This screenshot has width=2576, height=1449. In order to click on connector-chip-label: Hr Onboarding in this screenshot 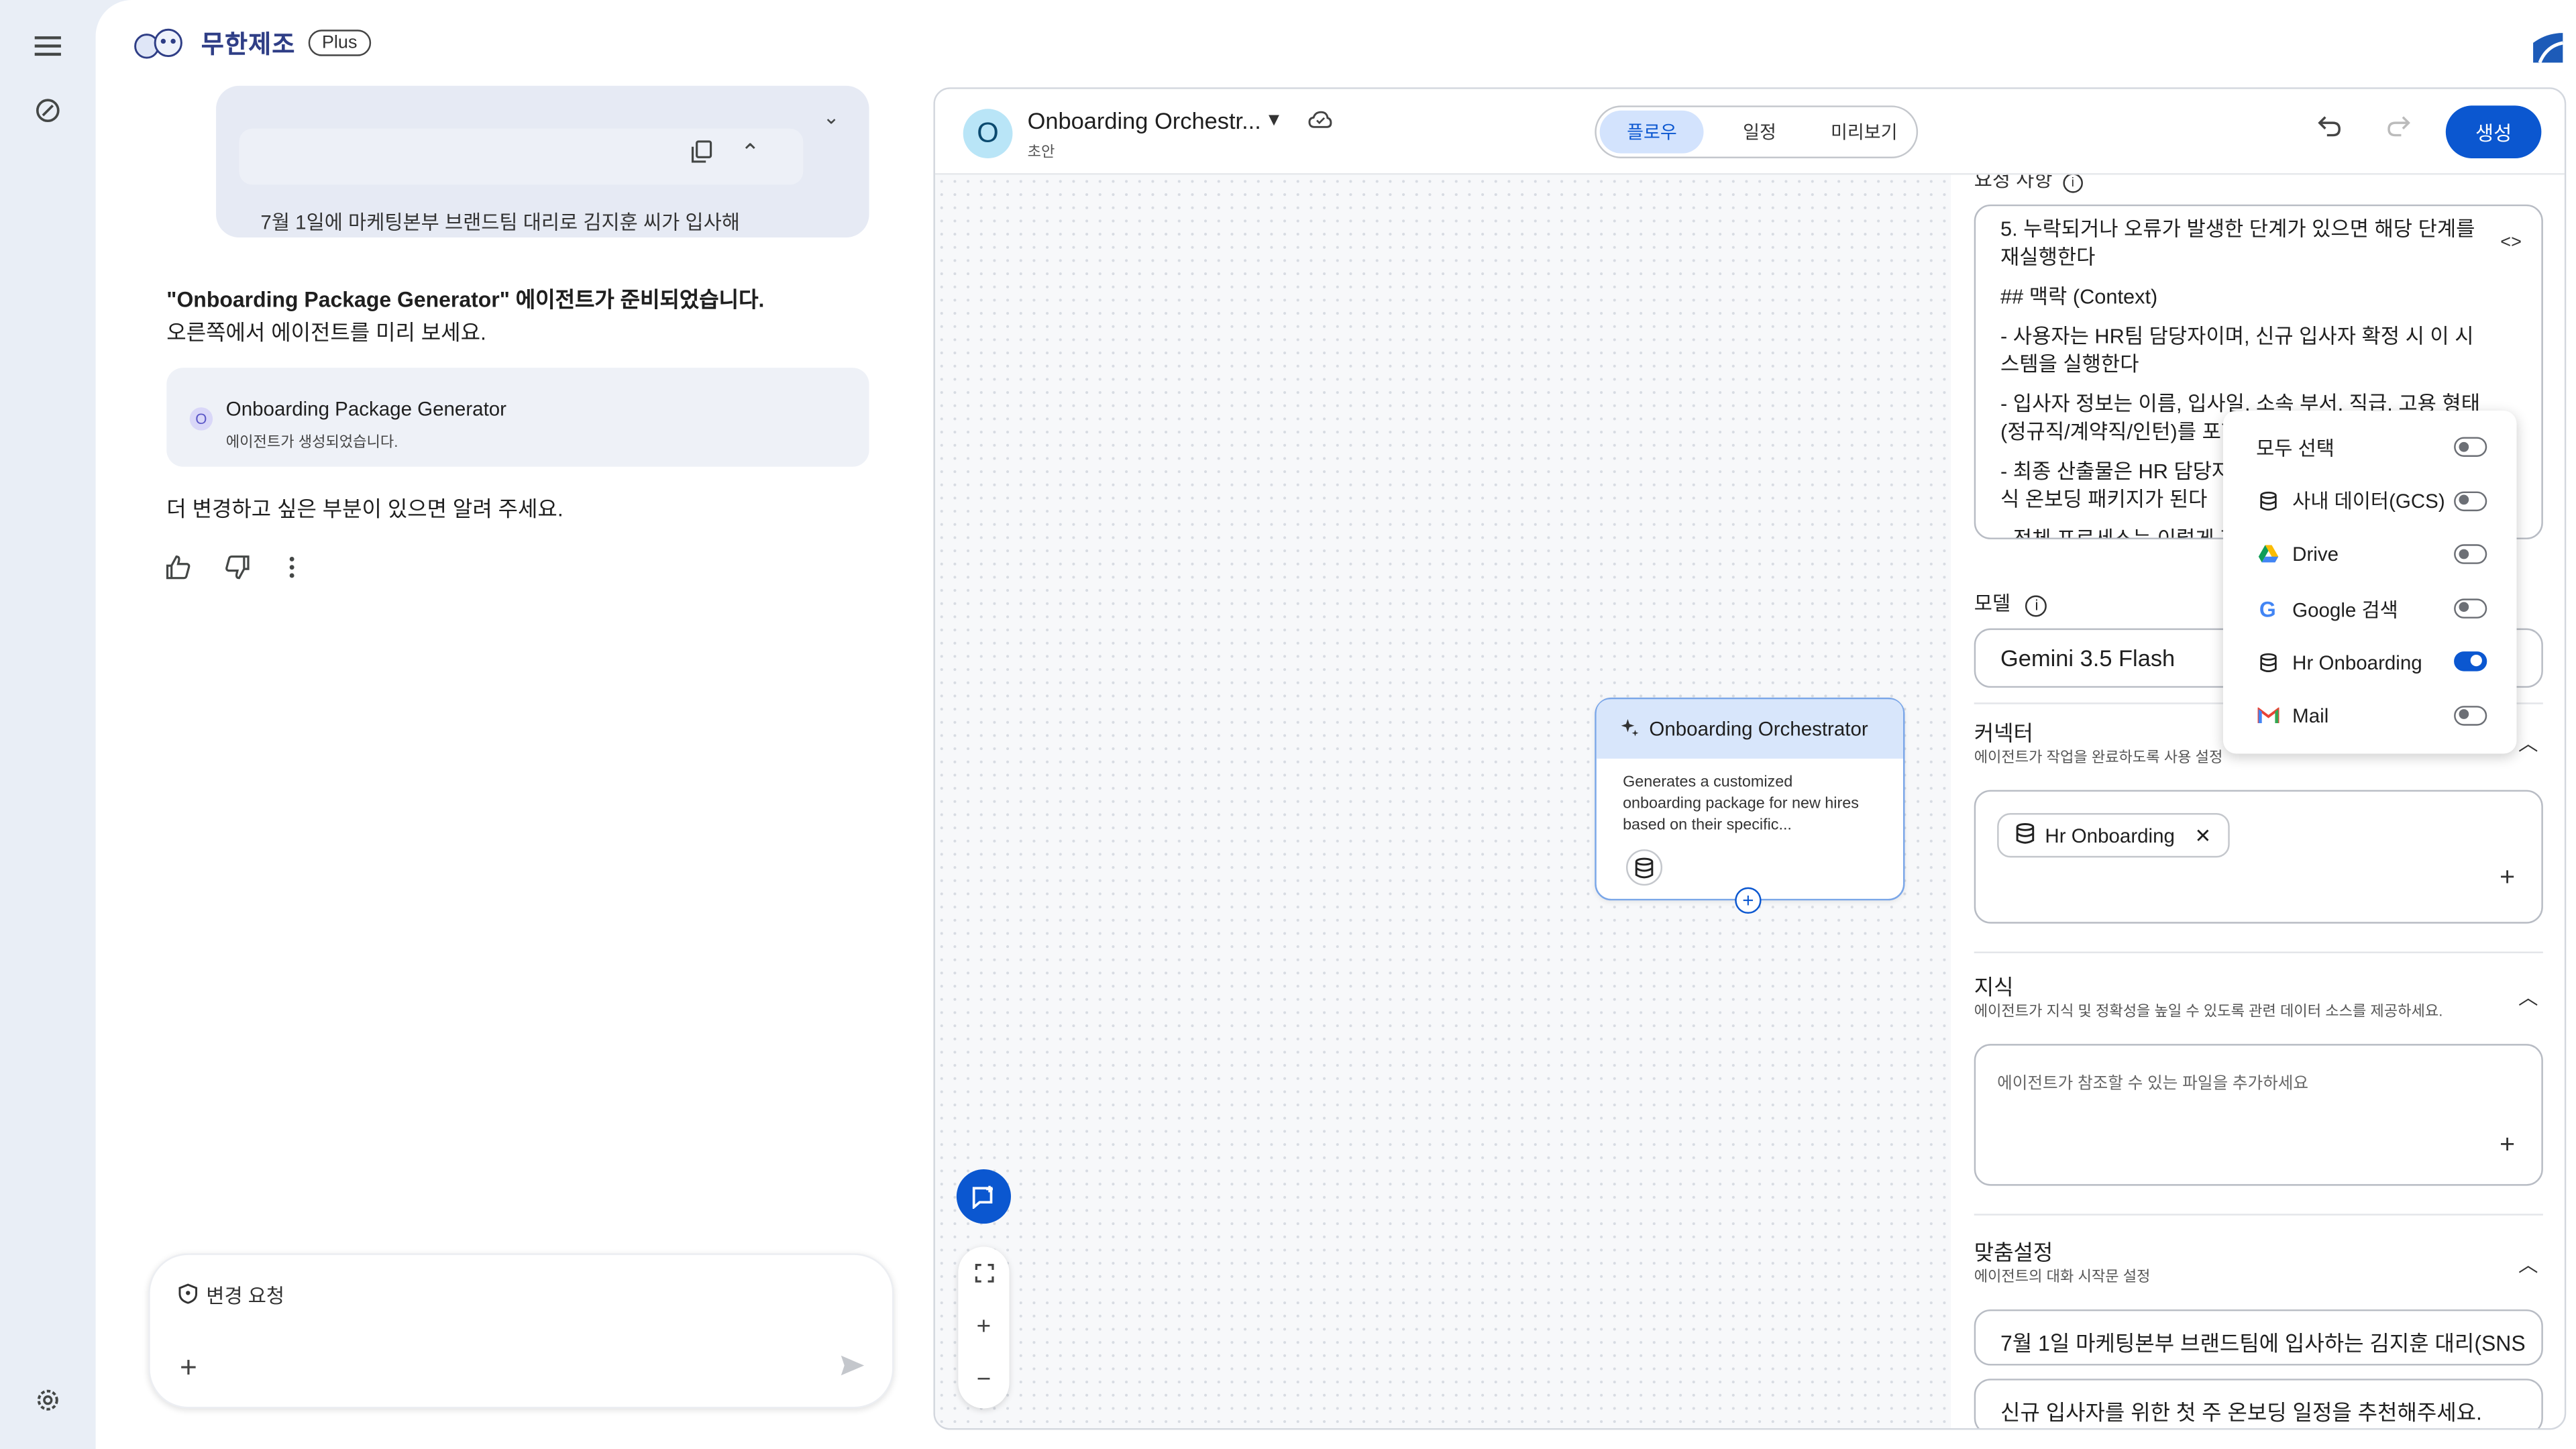, I will do `click(2110, 835)`.